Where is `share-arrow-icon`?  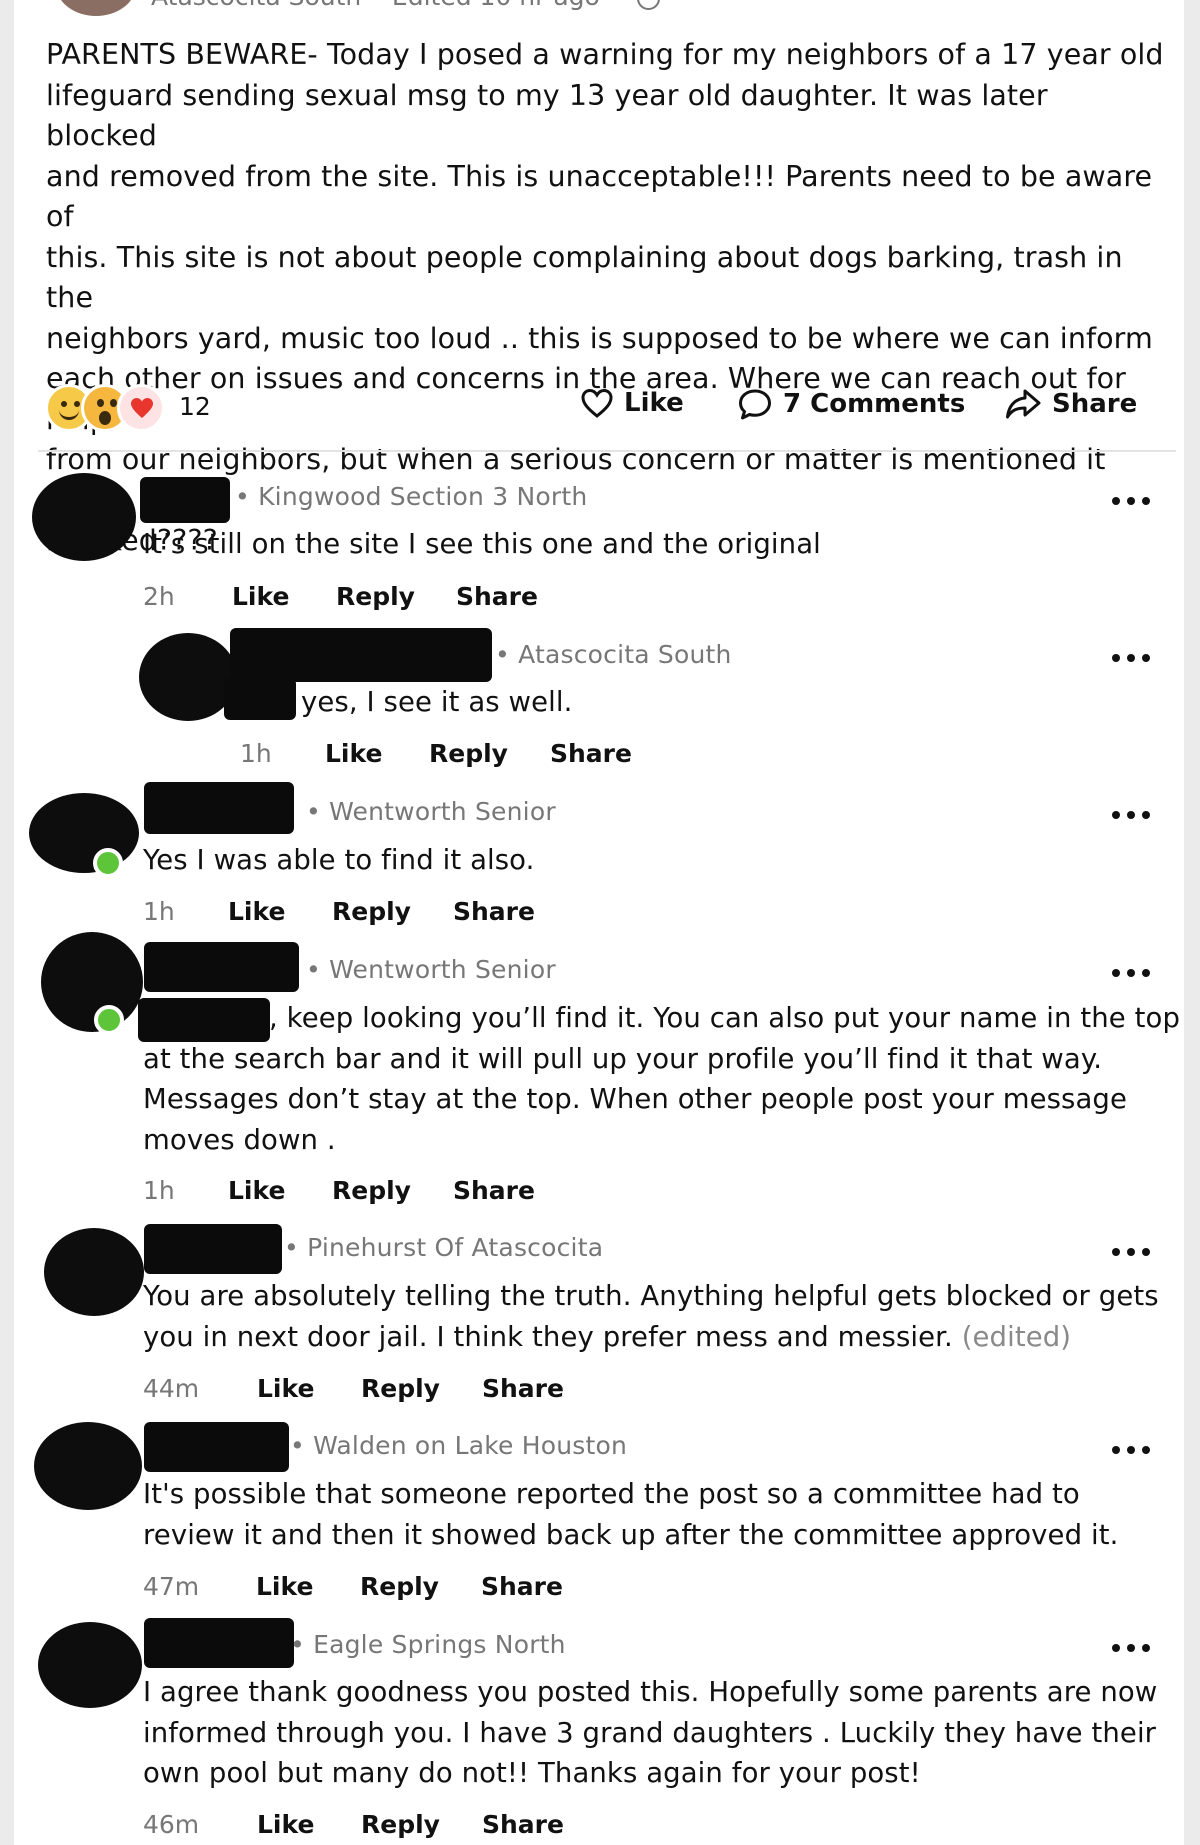 share-arrow-icon is located at coordinates (1023, 404).